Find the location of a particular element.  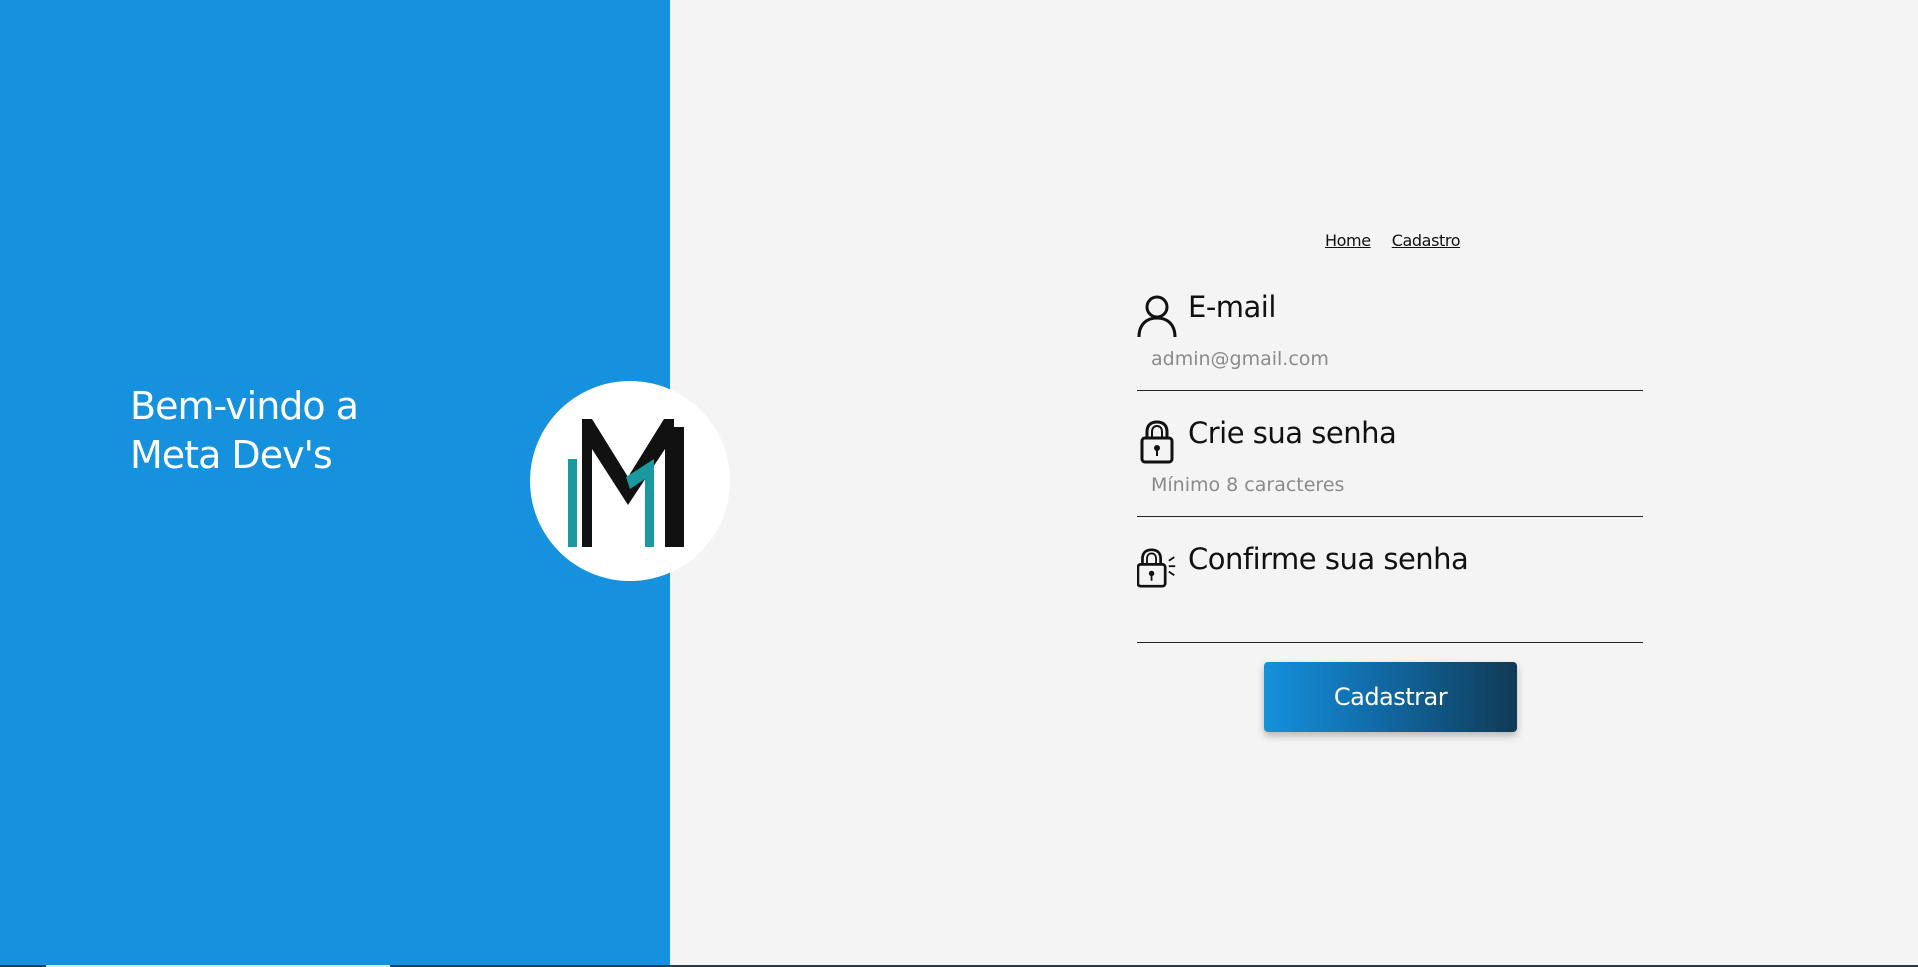

lock-icon is located at coordinates (1157, 442).